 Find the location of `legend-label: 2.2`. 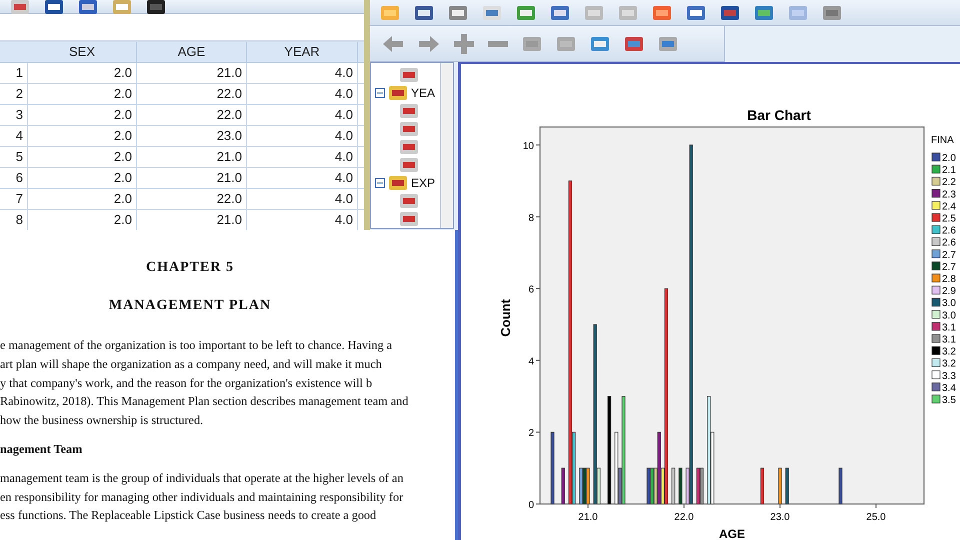

legend-label: 2.2 is located at coordinates (949, 182).